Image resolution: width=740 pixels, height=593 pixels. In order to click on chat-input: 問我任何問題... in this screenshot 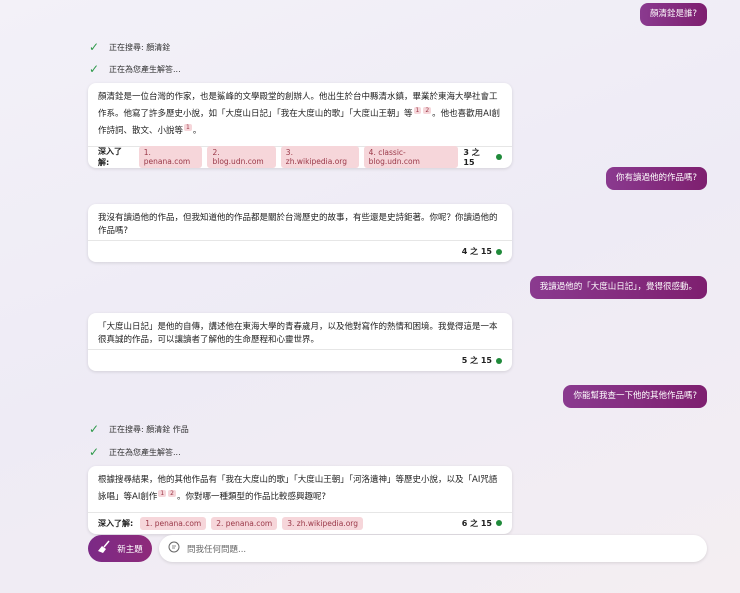, I will do `click(433, 548)`.